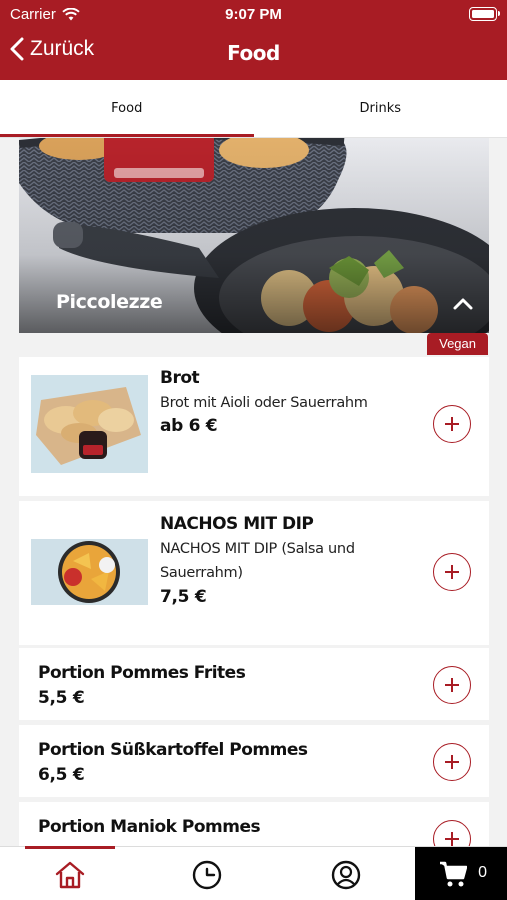 The image size is (507, 900). I want to click on item-name: Portion Süßkartoffel Pommes, so click(173, 750).